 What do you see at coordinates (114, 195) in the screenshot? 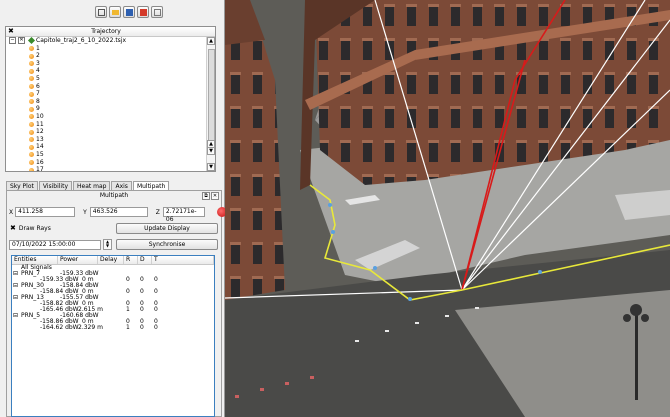
I see `multipath-title: Multipath` at bounding box center [114, 195].